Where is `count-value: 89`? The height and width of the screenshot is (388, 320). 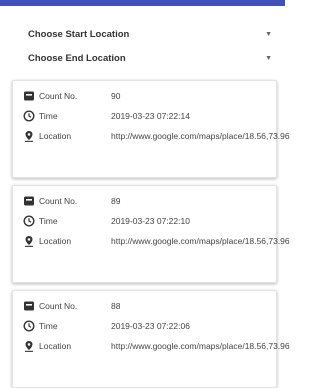 count-value: 89 is located at coordinates (116, 201).